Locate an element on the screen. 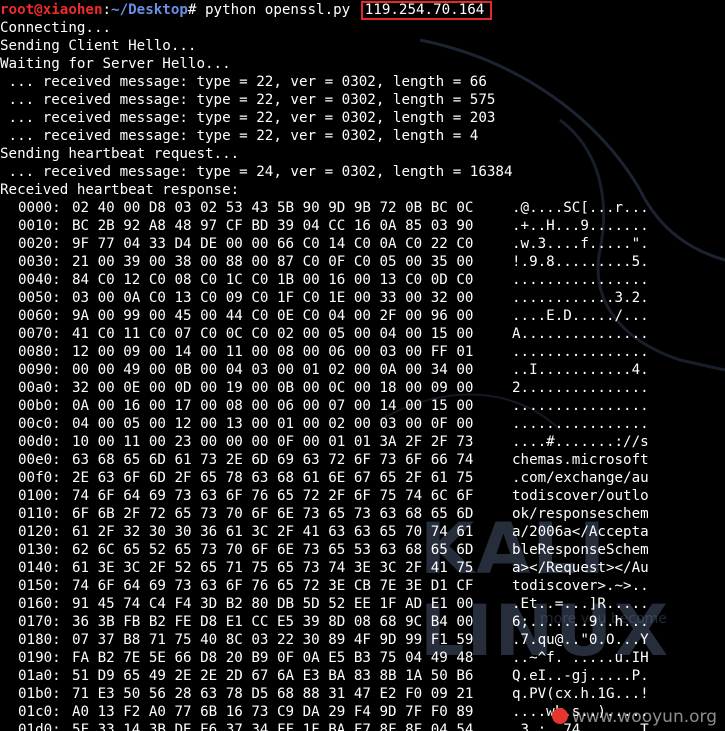 This screenshot has width=725, height=731. prompt-user-host: root@xiaohen is located at coordinates (51, 10).